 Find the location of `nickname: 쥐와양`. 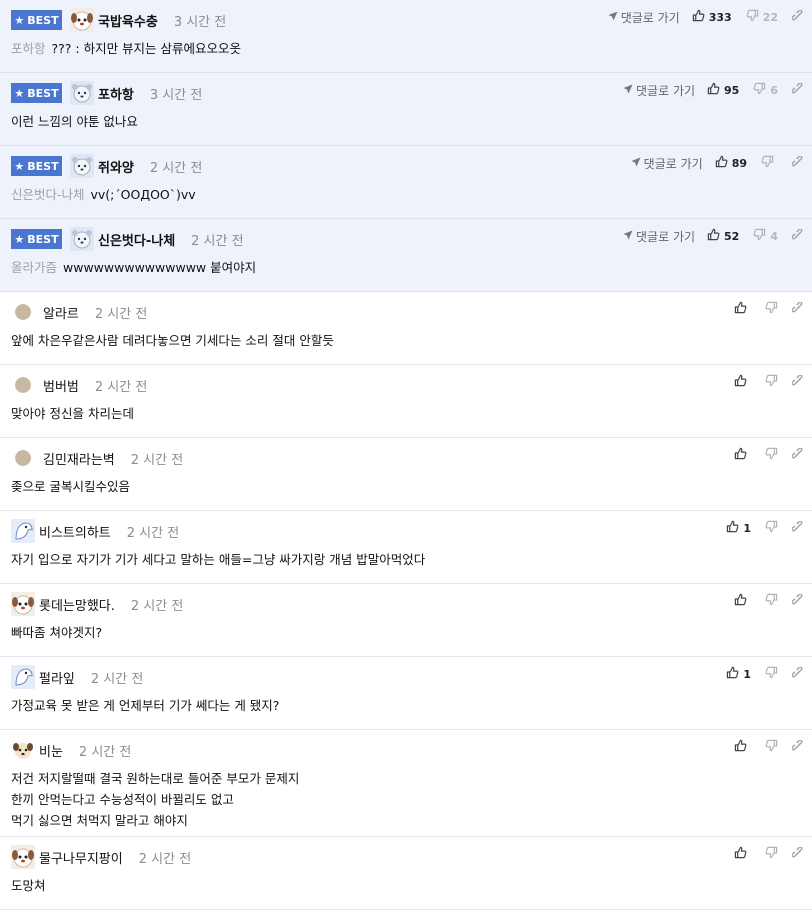

nickname: 쥐와양 is located at coordinates (116, 166).